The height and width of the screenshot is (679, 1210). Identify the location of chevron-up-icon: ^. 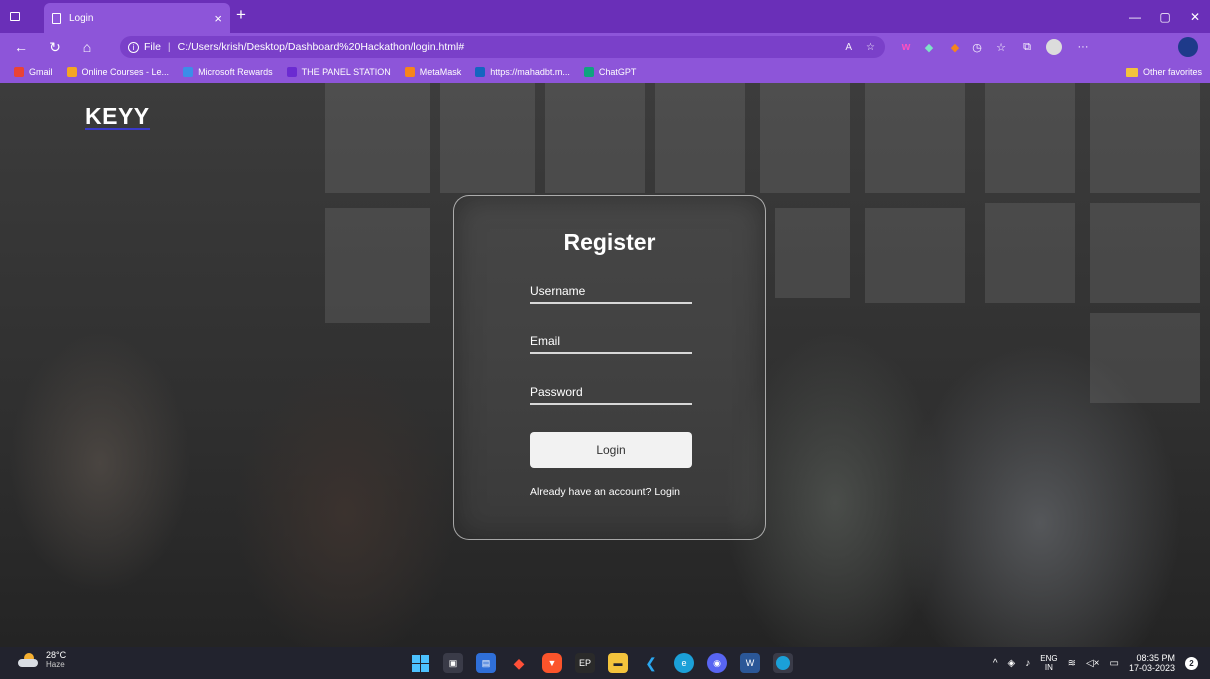
(995, 663).